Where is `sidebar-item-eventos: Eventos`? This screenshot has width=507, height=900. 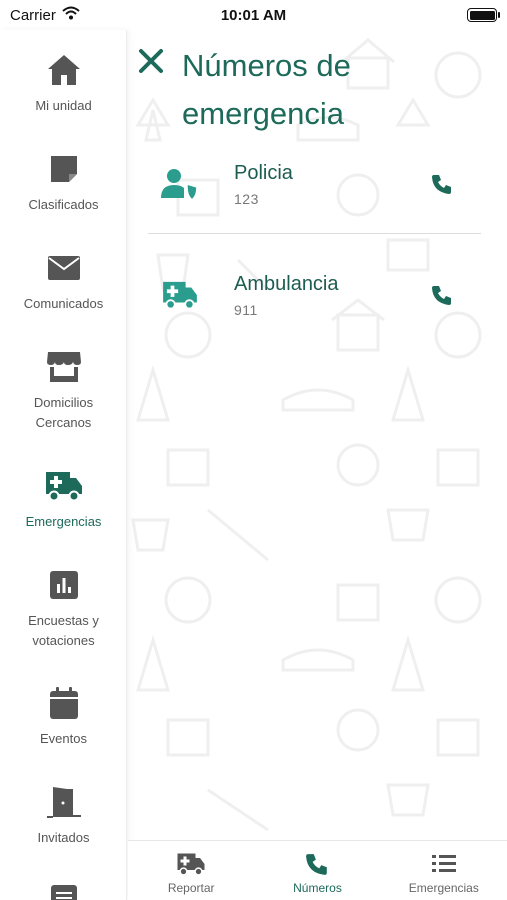 sidebar-item-eventos: Eventos is located at coordinates (63, 716).